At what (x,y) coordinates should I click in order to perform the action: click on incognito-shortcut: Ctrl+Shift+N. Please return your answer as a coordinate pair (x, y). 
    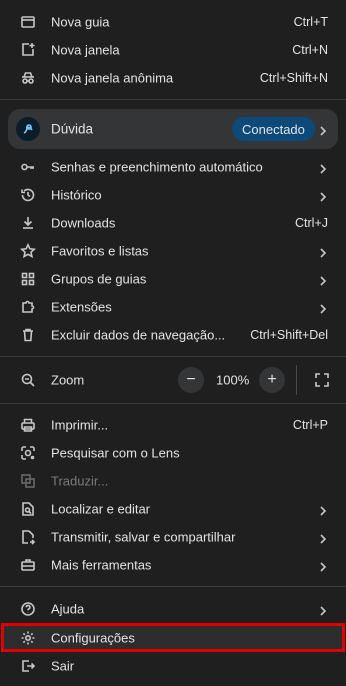
    Looking at the image, I should click on (293, 78).